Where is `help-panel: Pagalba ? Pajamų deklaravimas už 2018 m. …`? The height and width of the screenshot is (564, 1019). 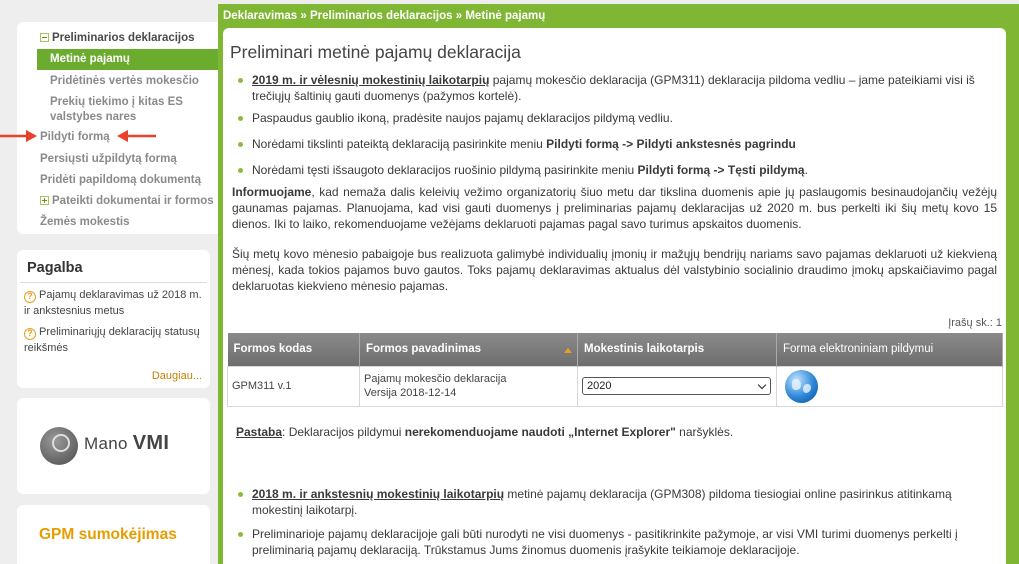
help-panel: Pagalba ? Pajamų deklaravimas už 2018 m. … is located at coordinates (113, 319).